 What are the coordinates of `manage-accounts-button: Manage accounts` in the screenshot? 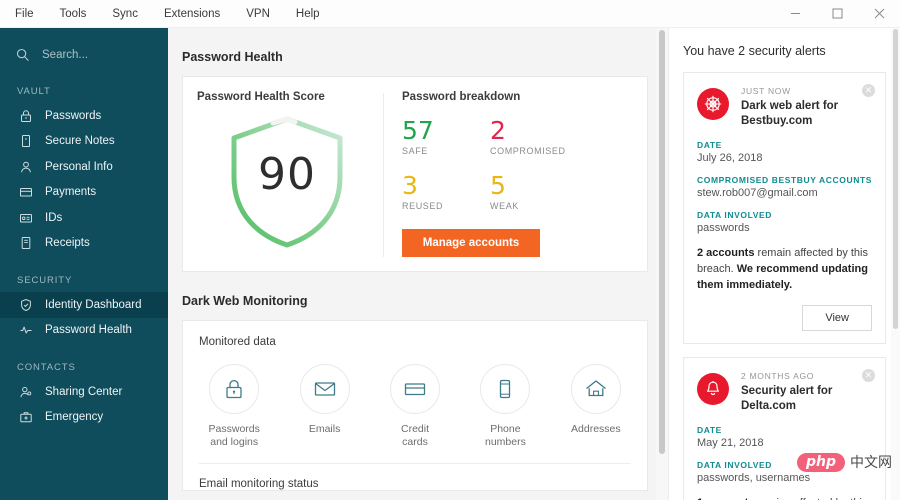 It's located at (471, 243).